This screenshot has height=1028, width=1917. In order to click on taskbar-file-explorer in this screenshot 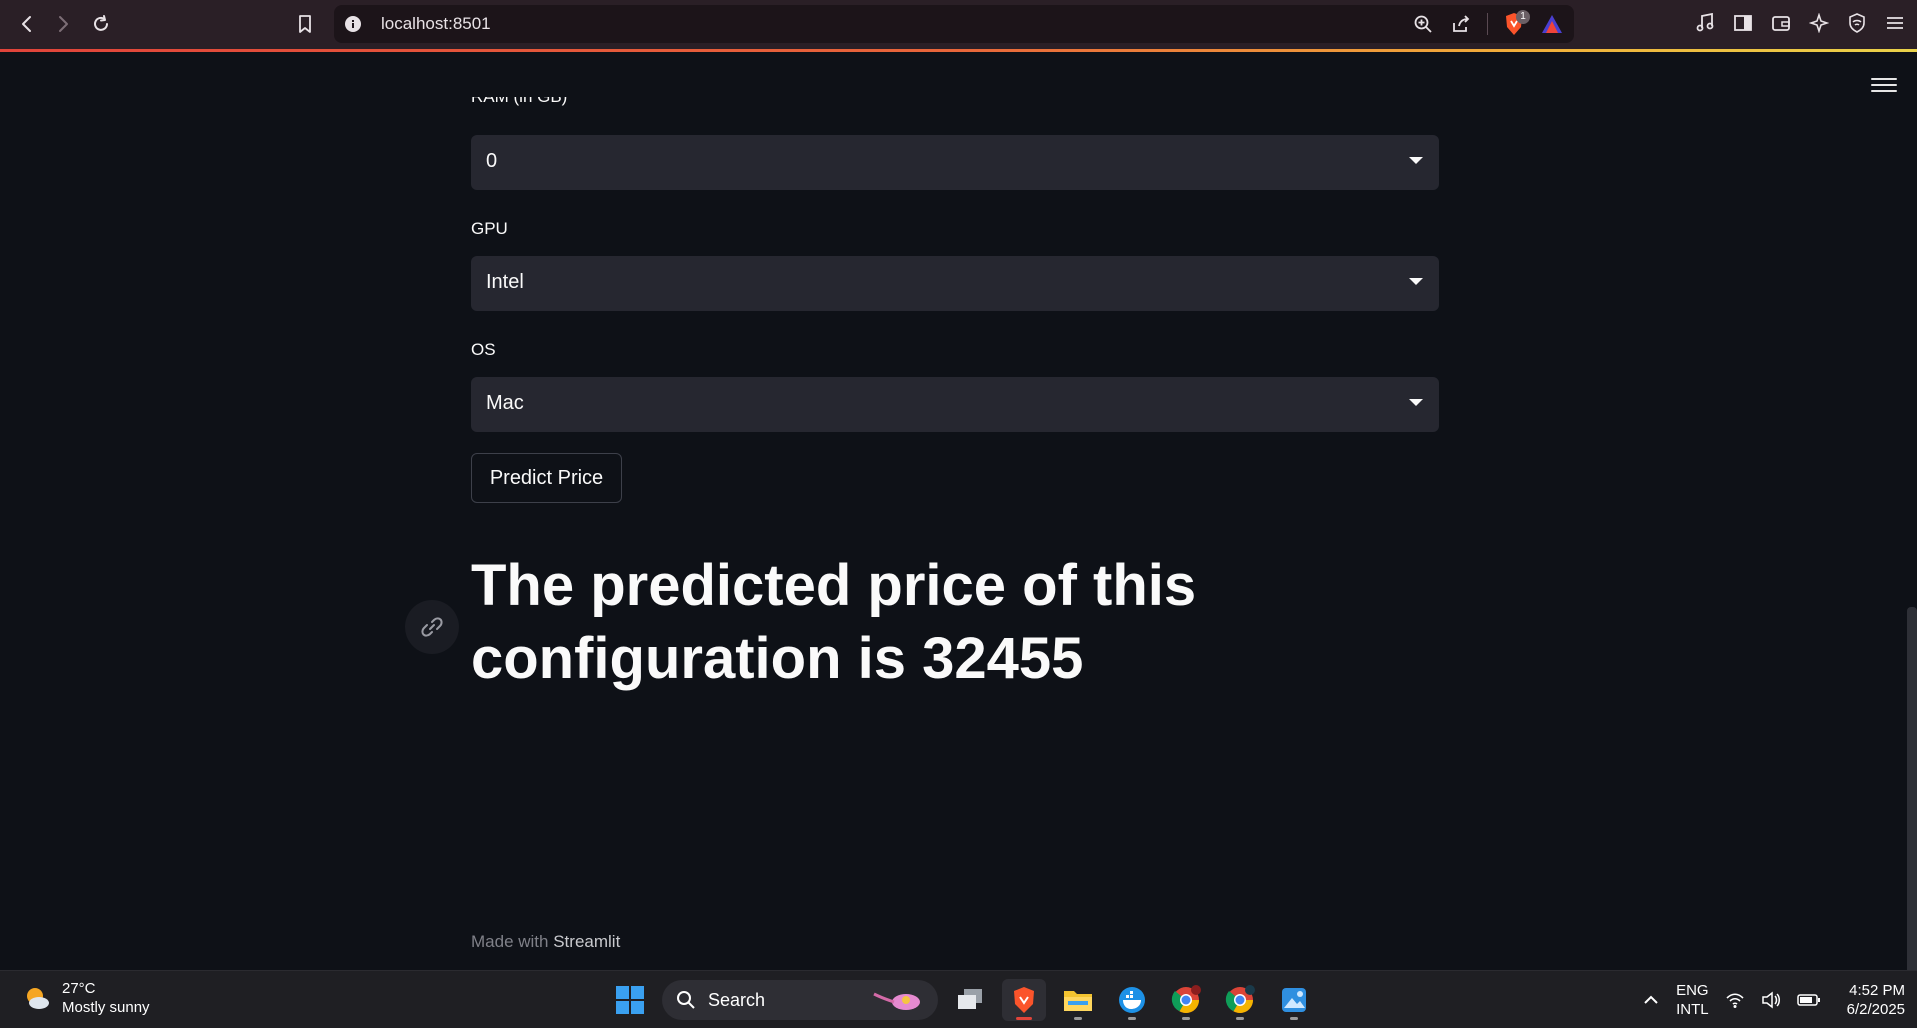, I will do `click(1078, 1000)`.